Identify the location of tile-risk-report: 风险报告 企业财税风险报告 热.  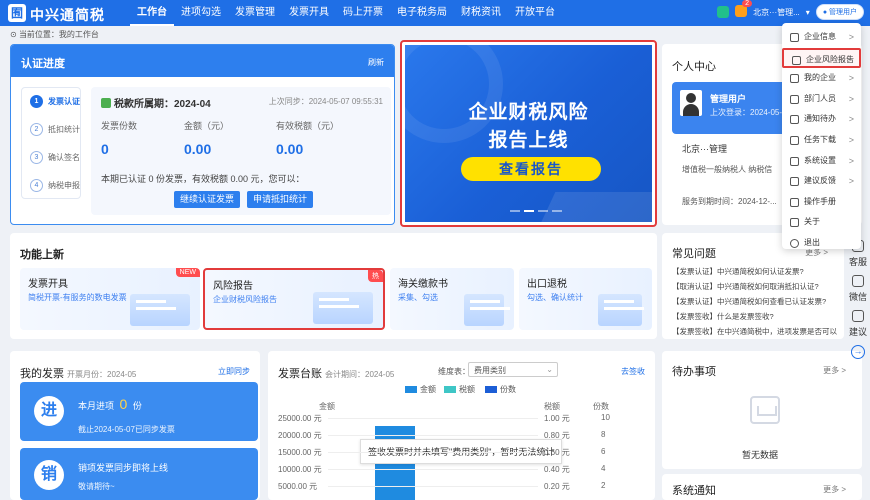
(294, 299).